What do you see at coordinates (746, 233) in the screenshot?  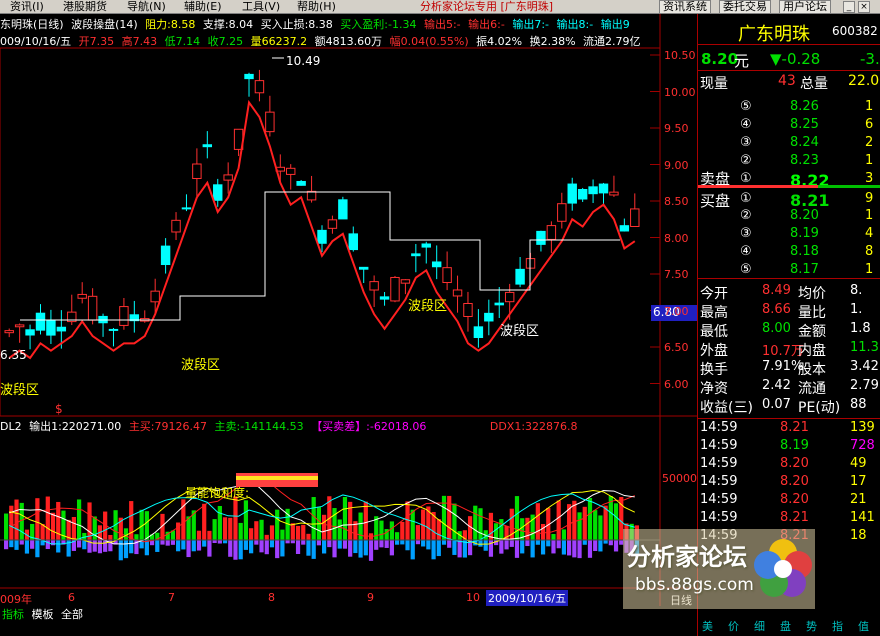 I see `buy-level-num: ③` at bounding box center [746, 233].